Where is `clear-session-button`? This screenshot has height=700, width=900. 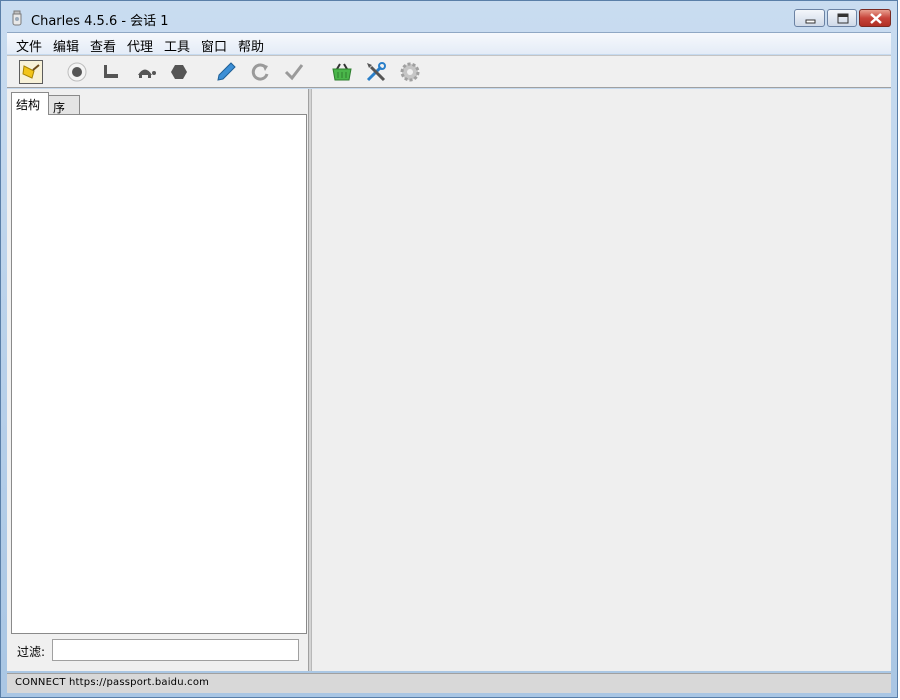
clear-session-button is located at coordinates (31, 72).